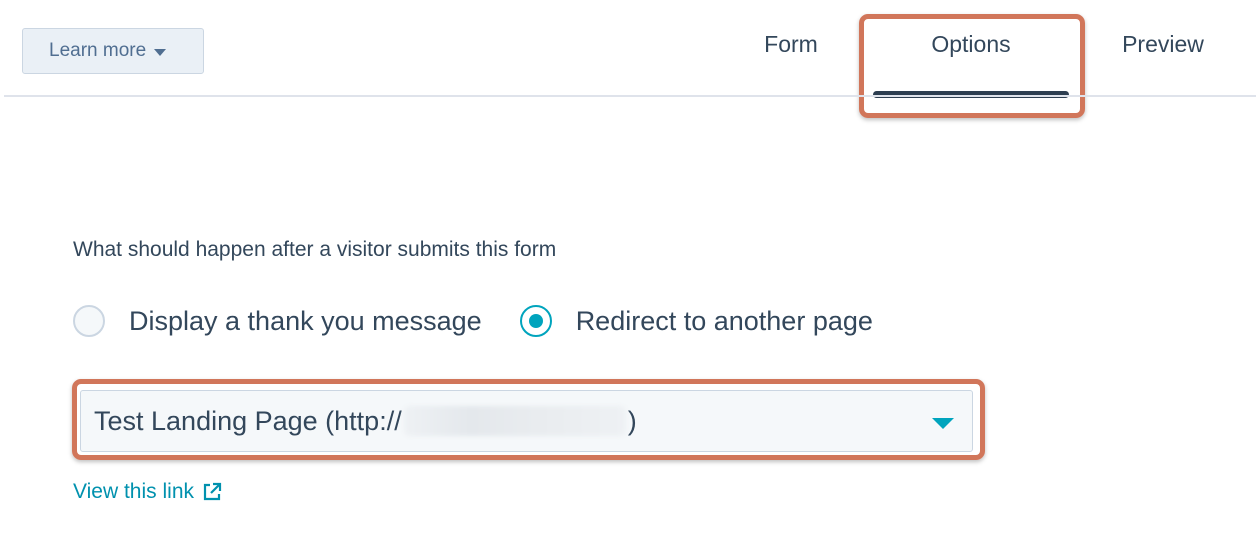  What do you see at coordinates (212, 491) in the screenshot?
I see `external-link-icon` at bounding box center [212, 491].